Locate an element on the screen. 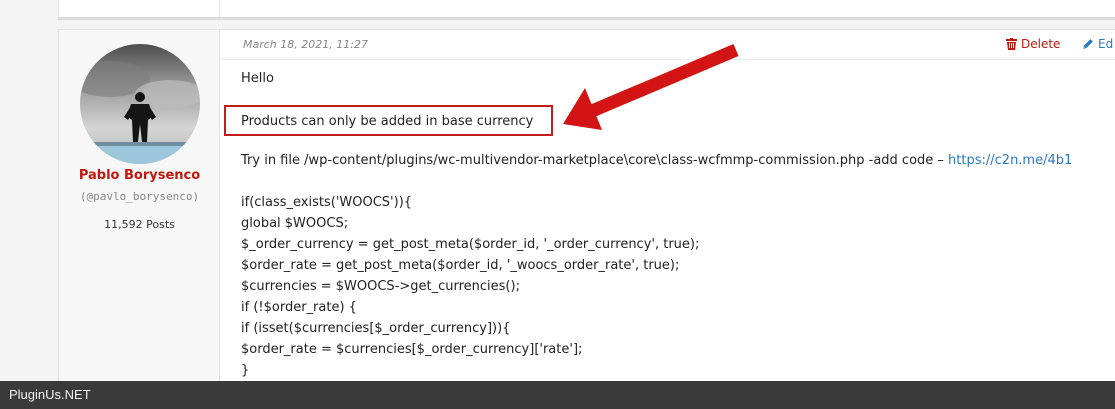 Image resolution: width=1115 pixels, height=409 pixels. avatar-image is located at coordinates (140, 104).